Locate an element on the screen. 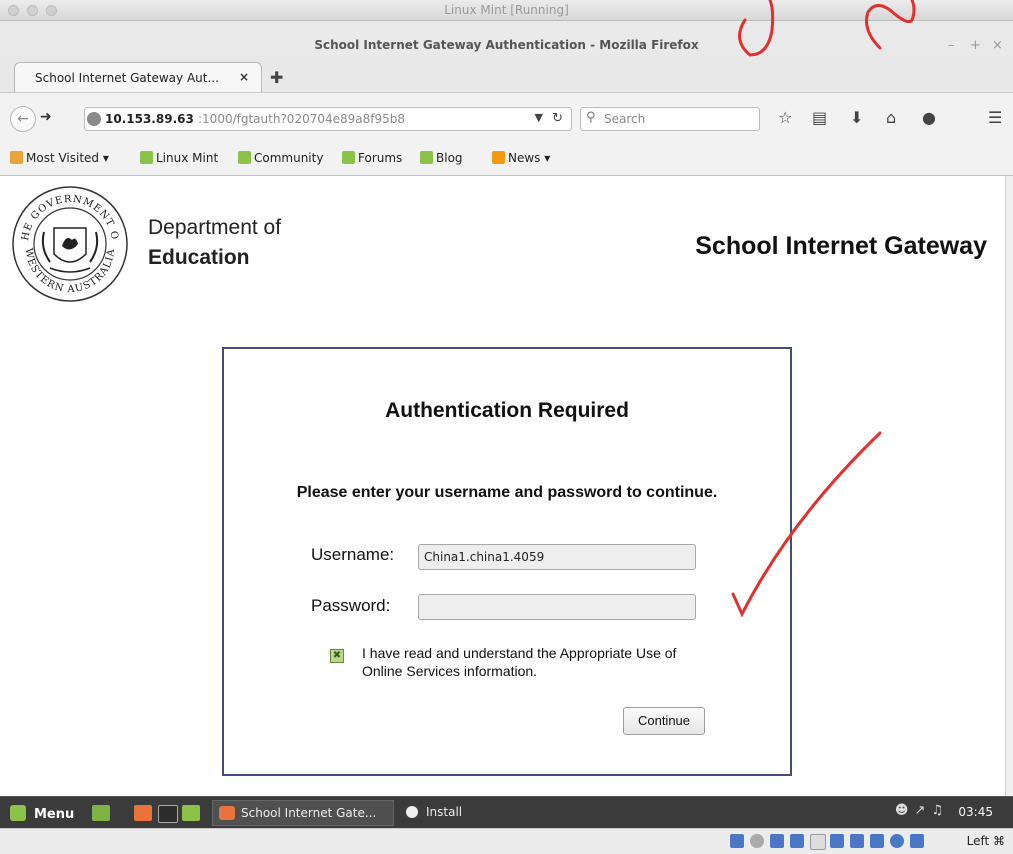  cpu-icon is located at coordinates (897, 841).